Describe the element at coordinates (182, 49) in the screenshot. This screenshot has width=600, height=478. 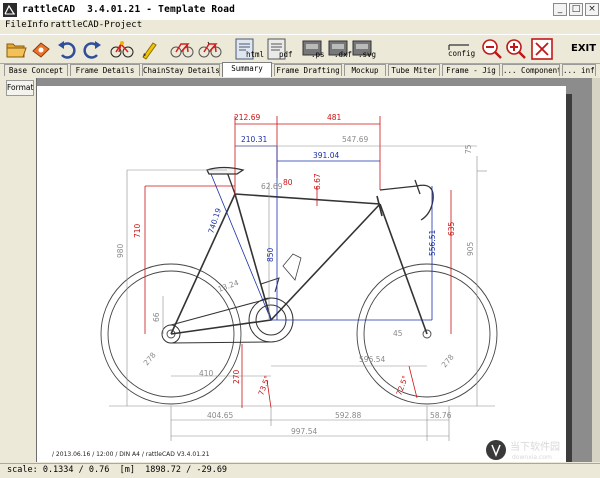
I see `bike-frame-icon` at that location.